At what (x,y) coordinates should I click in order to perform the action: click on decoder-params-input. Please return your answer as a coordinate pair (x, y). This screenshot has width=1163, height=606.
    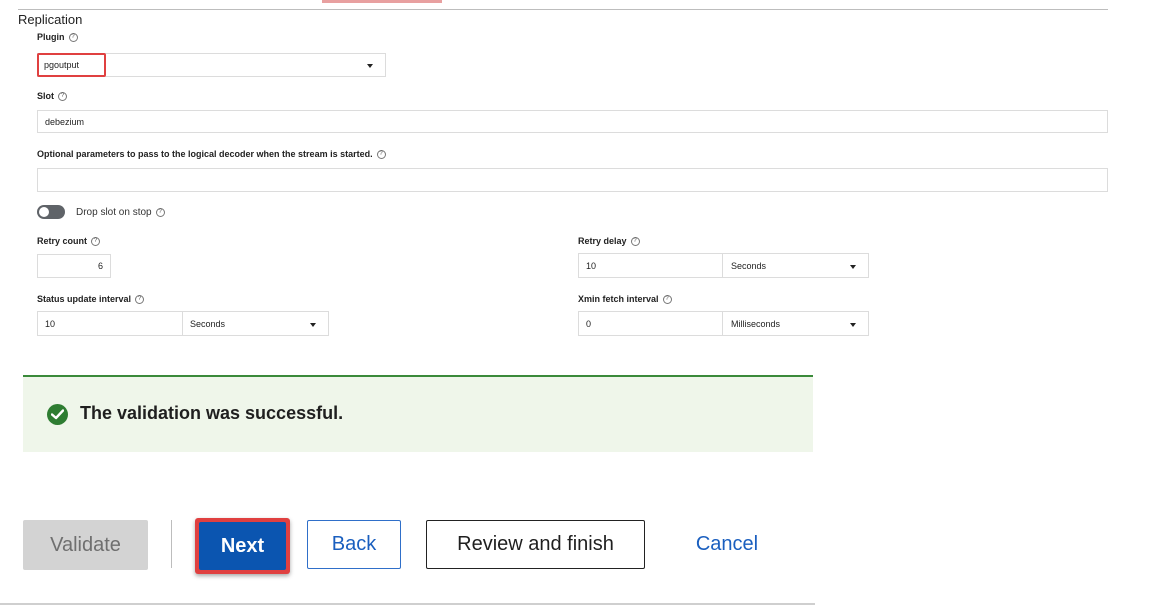
    Looking at the image, I should click on (572, 180).